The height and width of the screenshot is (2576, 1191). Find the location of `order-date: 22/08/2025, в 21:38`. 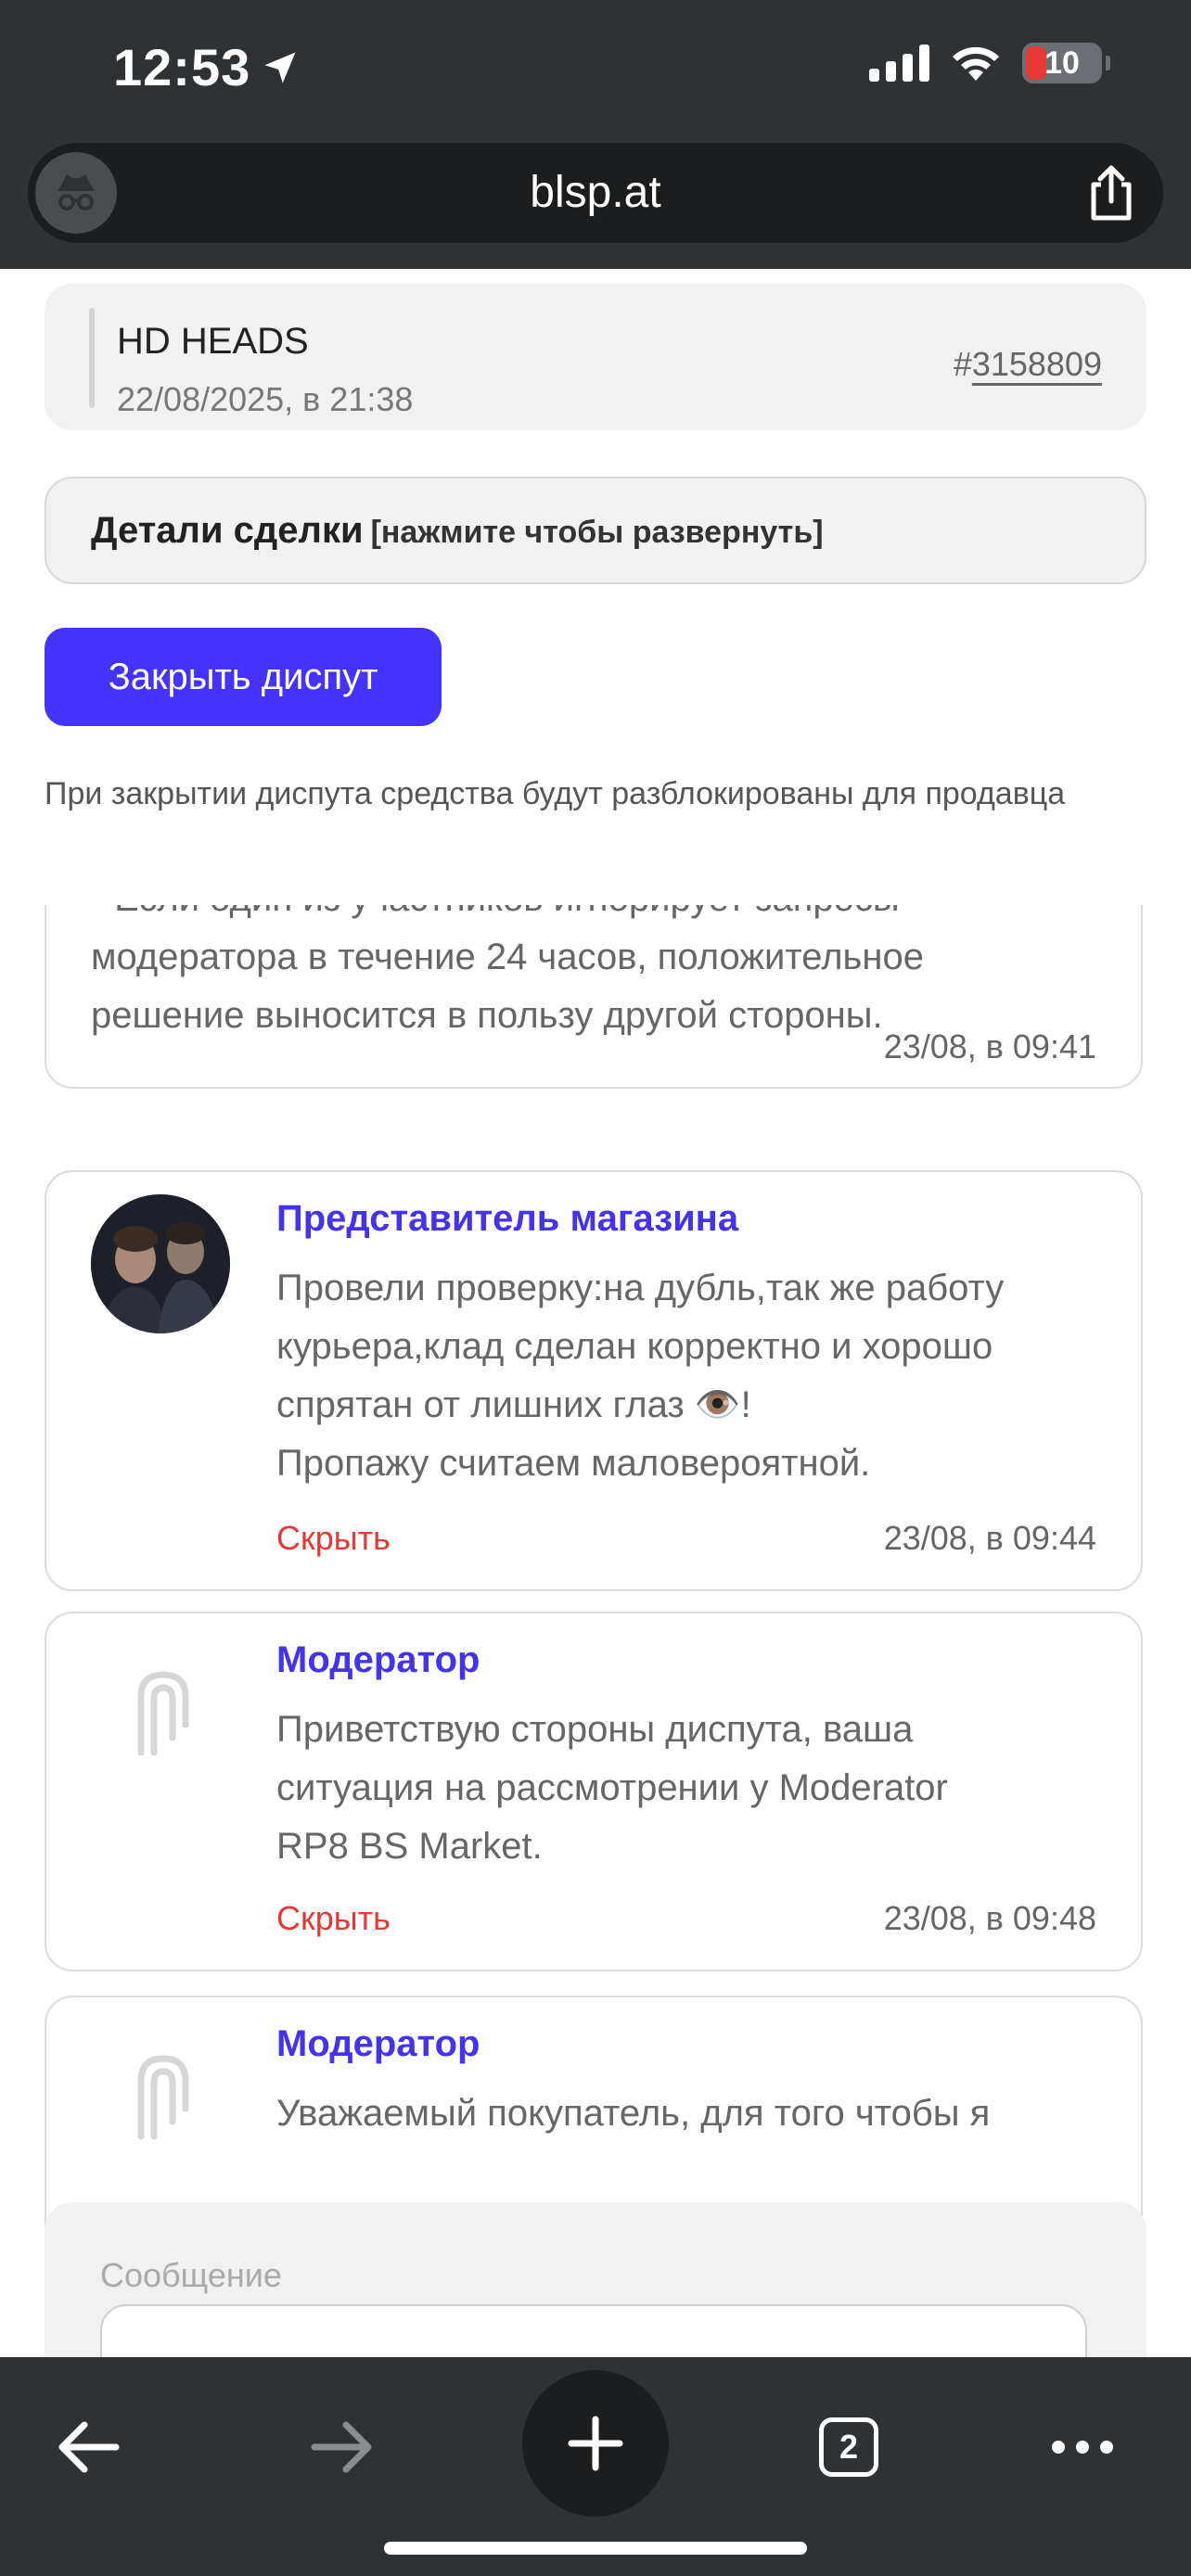

order-date: 22/08/2025, в 21:38 is located at coordinates (265, 399).